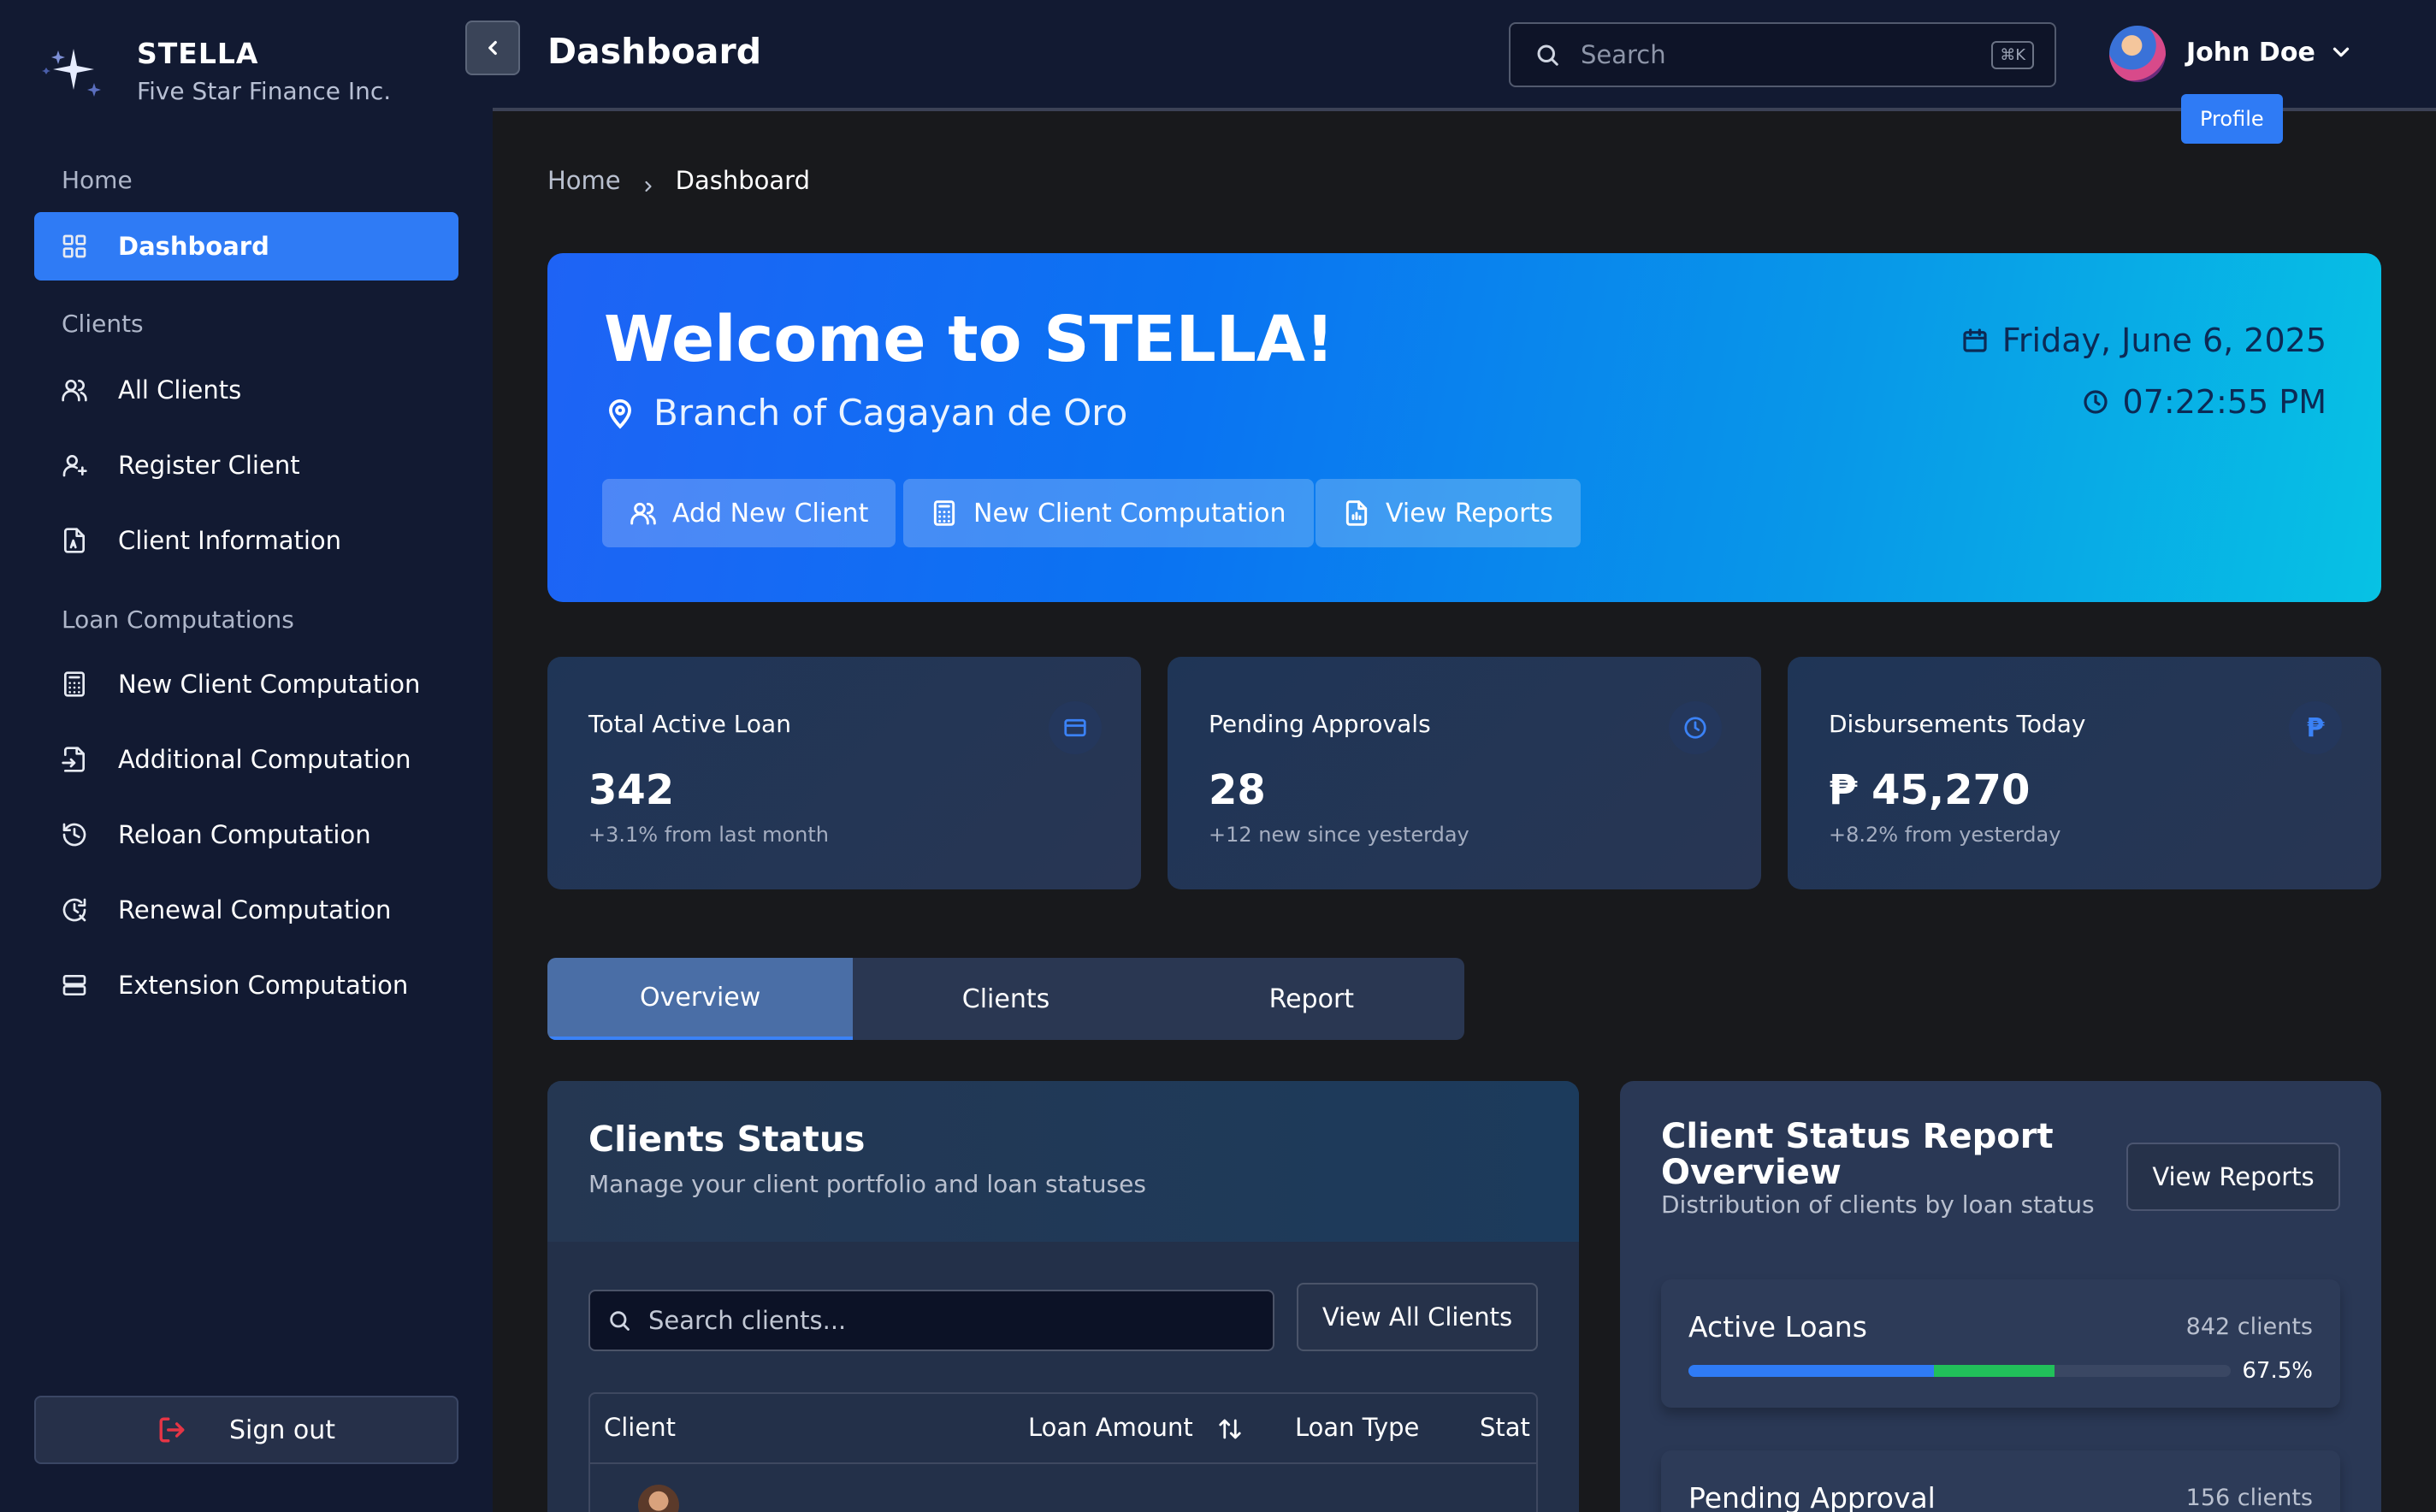 The width and height of the screenshot is (2436, 1512). Describe the element at coordinates (1505, 1427) in the screenshot. I see `column-status: Stat` at that location.